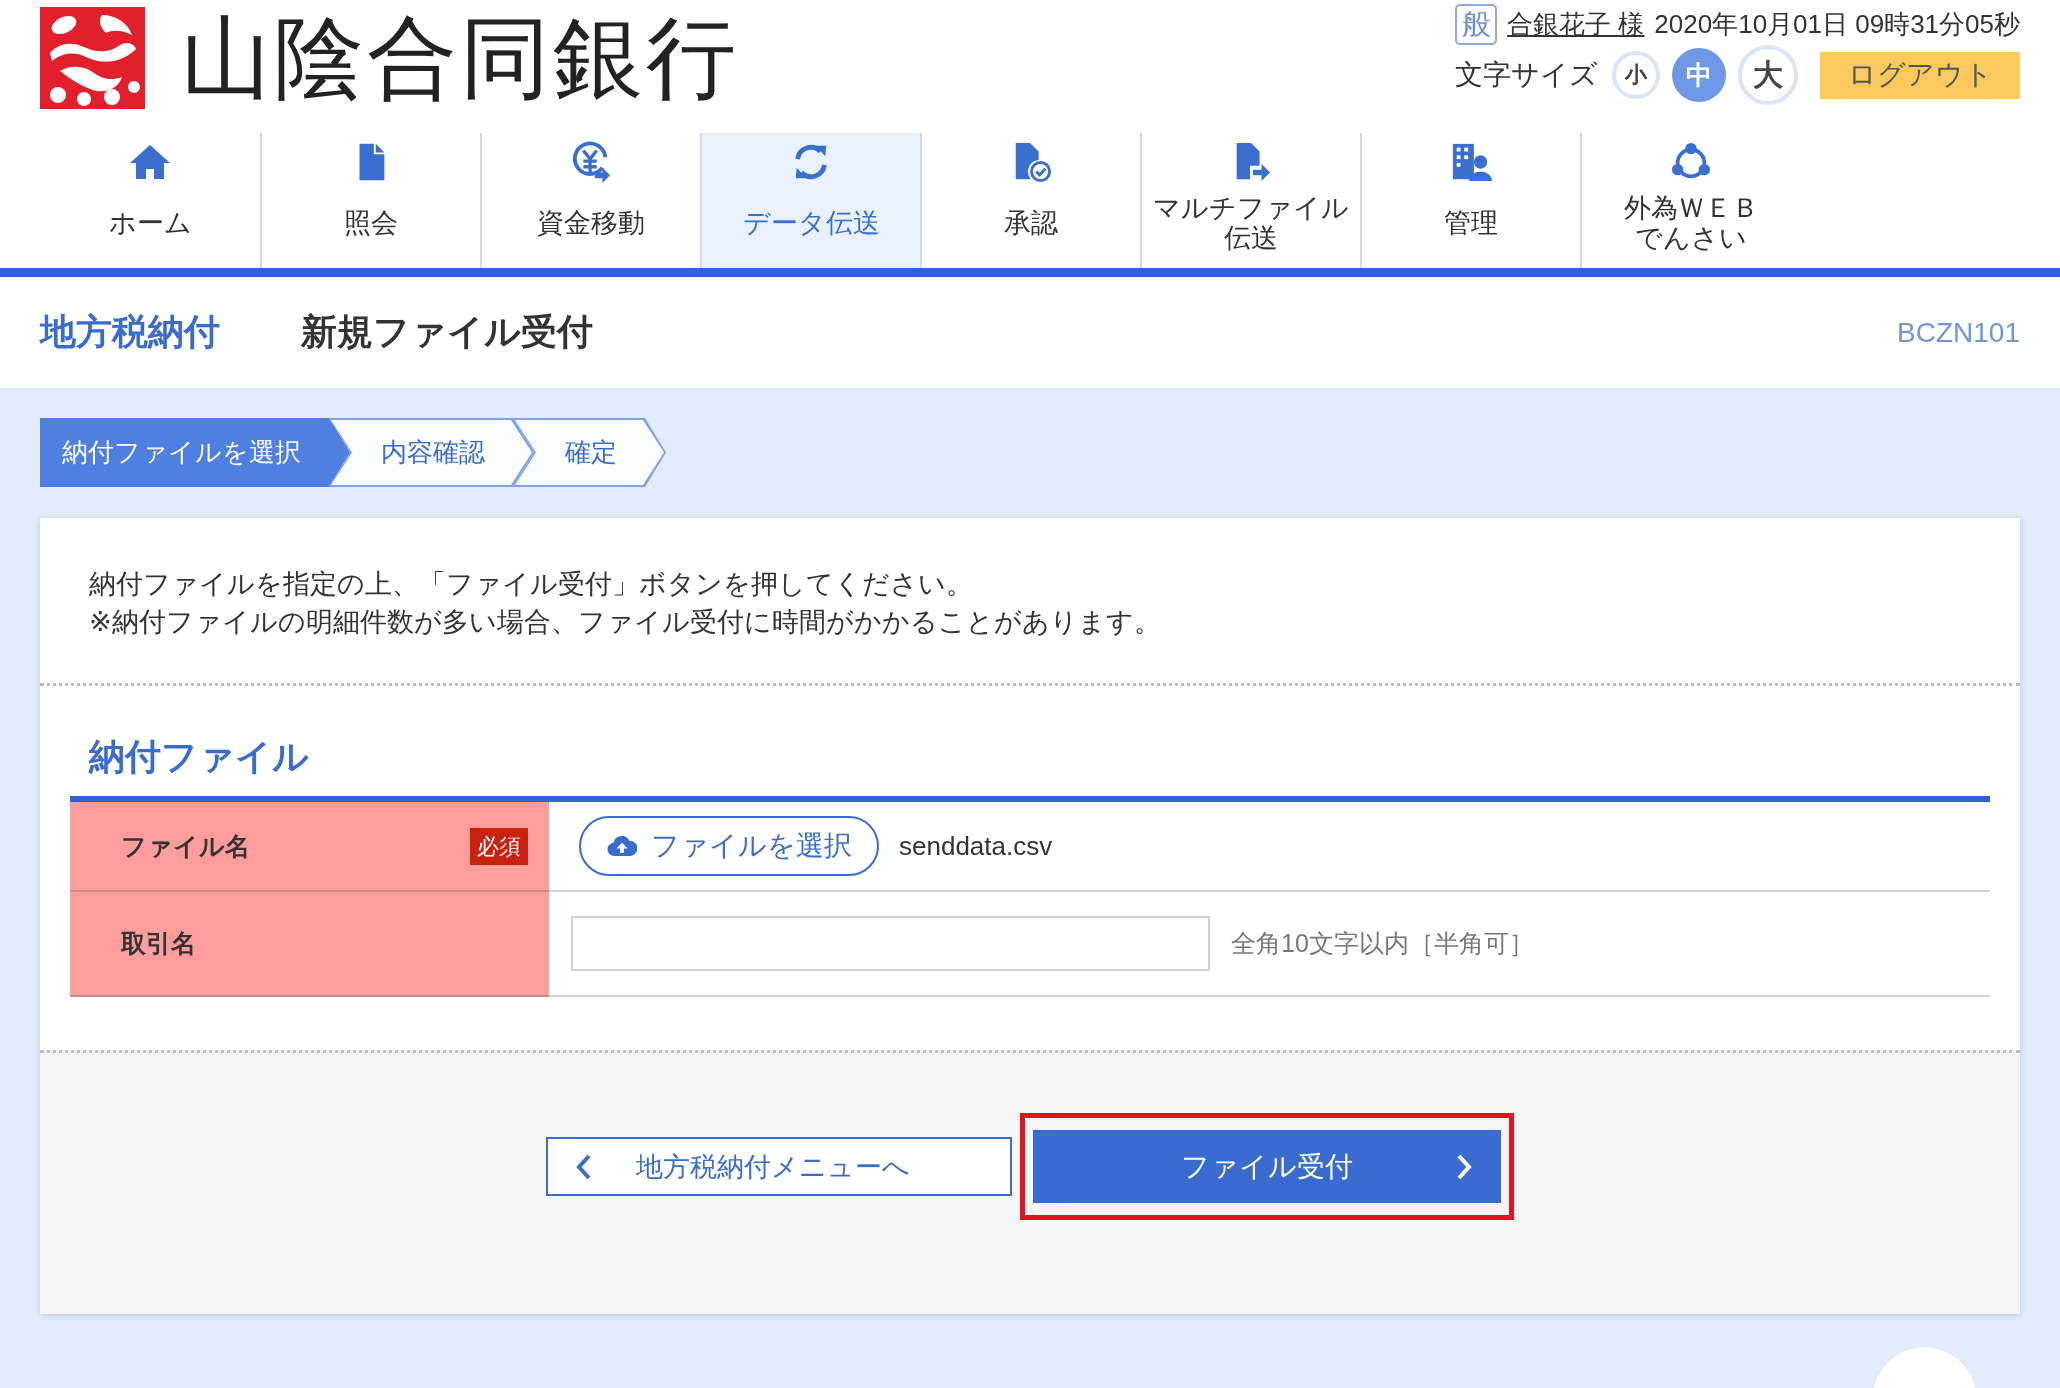 The image size is (2060, 1388). Describe the element at coordinates (779, 1166) in the screenshot. I see `back-button: 地方税納付メニューへ` at that location.